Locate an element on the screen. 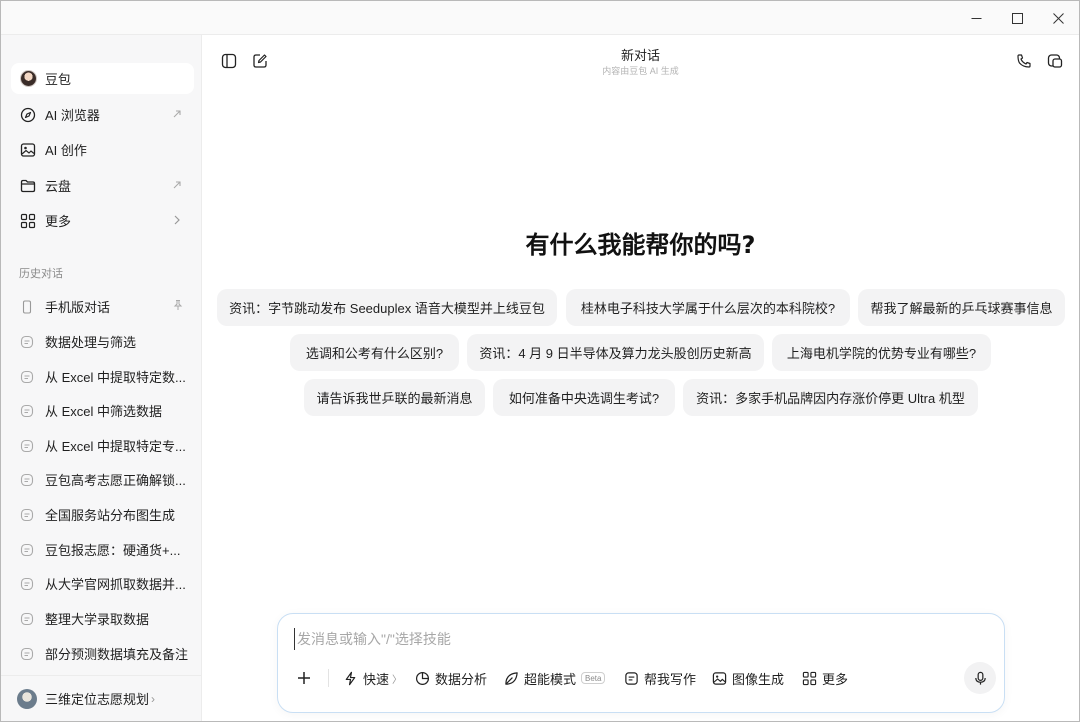  doubao-avatar-icon is located at coordinates (28, 79).